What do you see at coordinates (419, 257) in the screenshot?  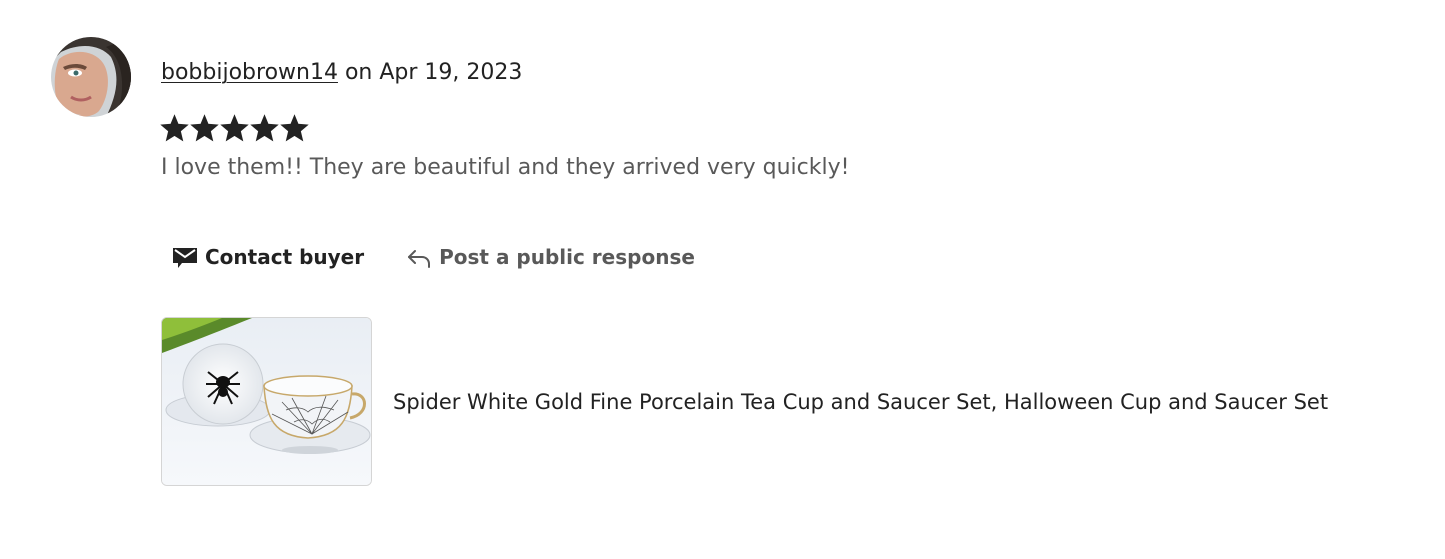 I see `reply-arrow-icon` at bounding box center [419, 257].